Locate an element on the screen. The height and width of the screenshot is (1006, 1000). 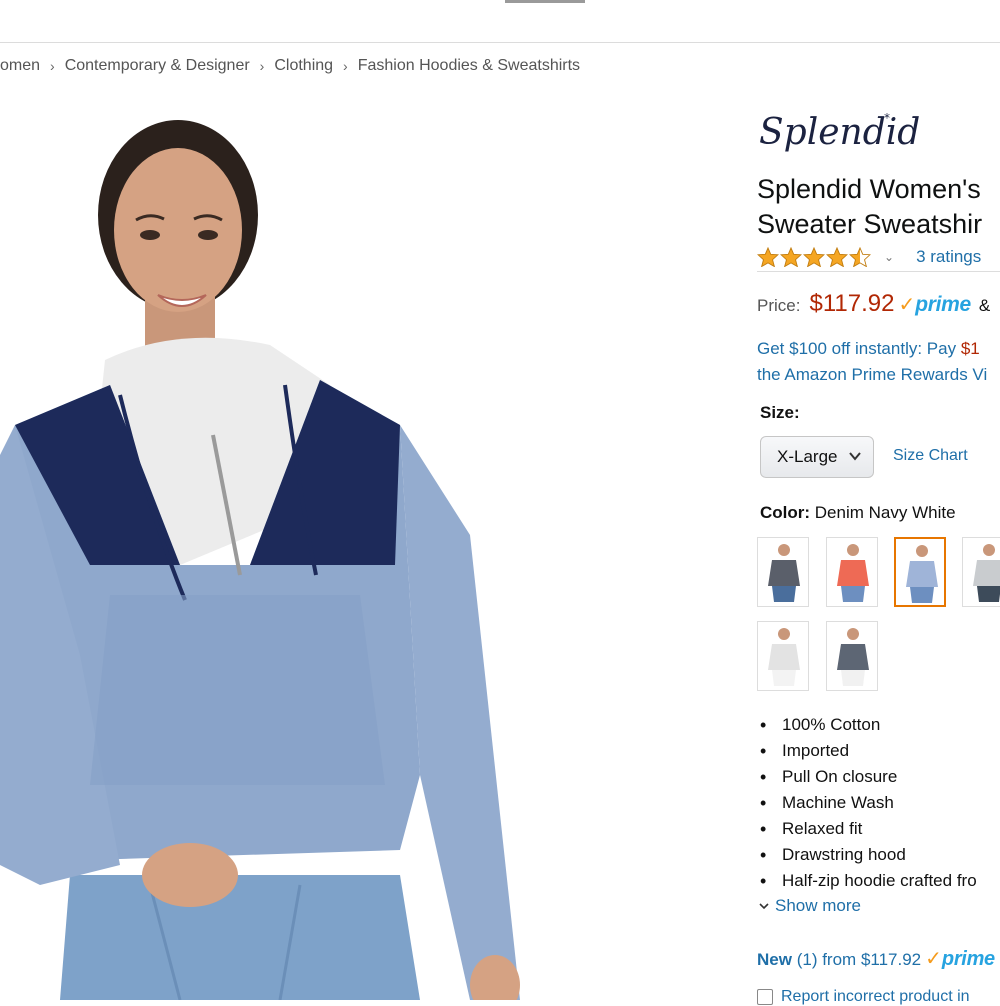
new-offer-price: $117.92 is located at coordinates (891, 959).